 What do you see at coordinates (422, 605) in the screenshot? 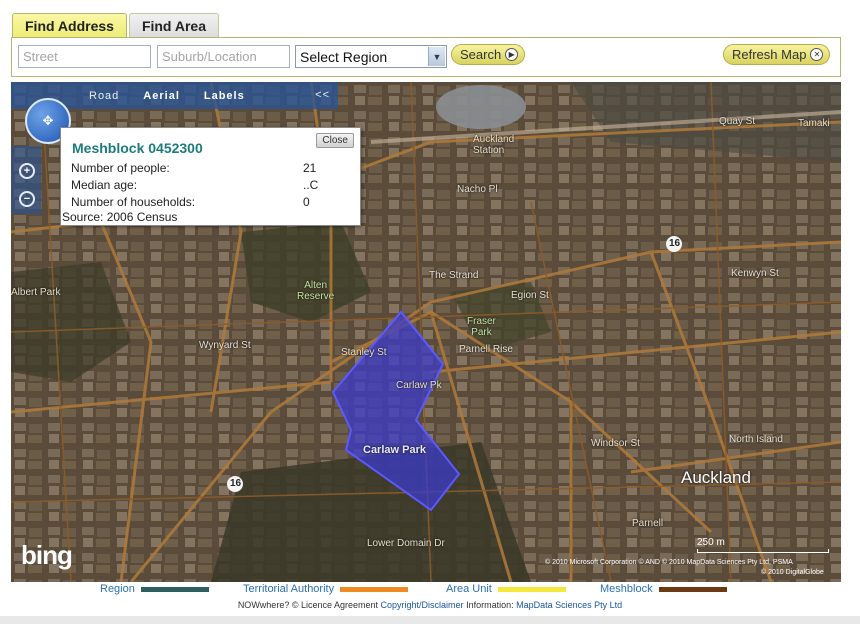
I see `copyright-disclaimer-link: Copyright/Disclaimer` at bounding box center [422, 605].